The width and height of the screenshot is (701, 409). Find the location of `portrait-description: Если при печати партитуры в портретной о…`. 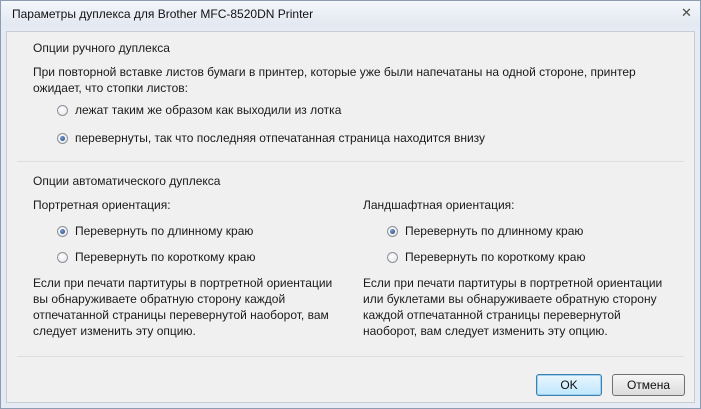

portrait-description: Если при печати партитуры в портретной о… is located at coordinates (183, 307).